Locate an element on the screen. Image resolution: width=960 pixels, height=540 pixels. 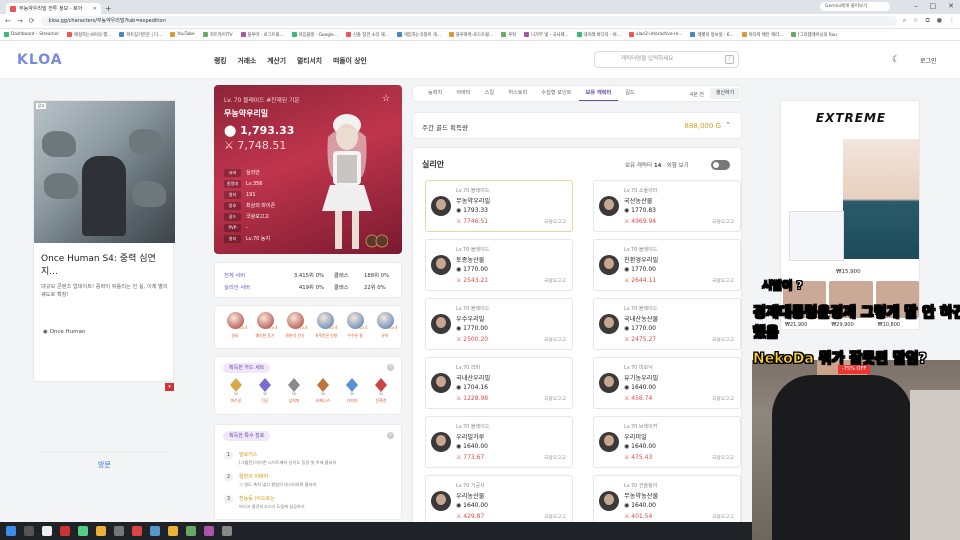
dark-mode-icon: ☾ is located at coordinates (896, 60).